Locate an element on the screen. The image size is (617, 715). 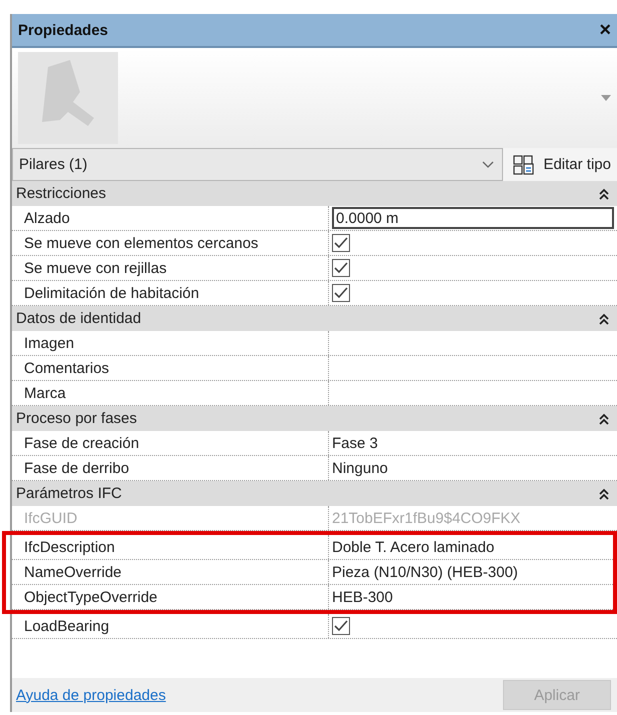
window-title: Propiedades is located at coordinates (63, 30).